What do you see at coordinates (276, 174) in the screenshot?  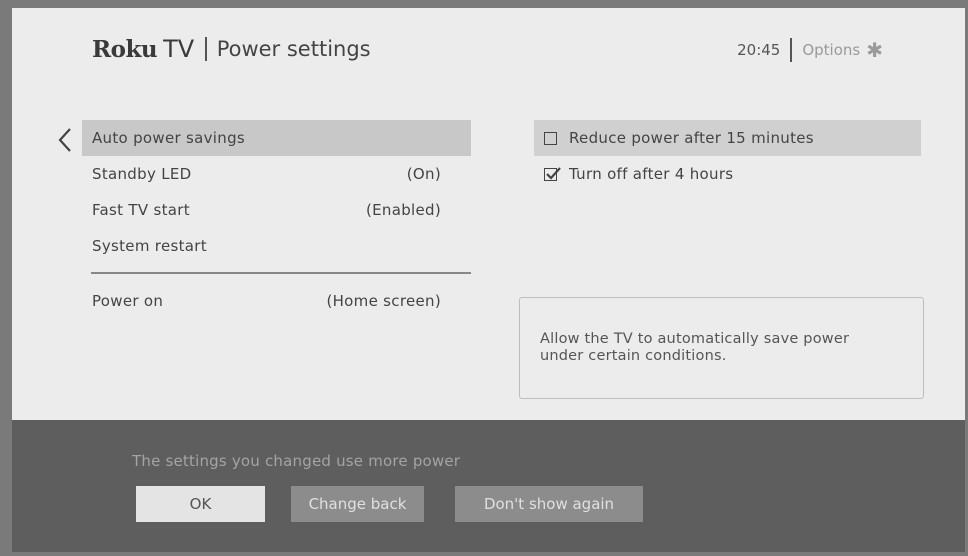 I see `menu-item-standby-led: Standby LED (On)` at bounding box center [276, 174].